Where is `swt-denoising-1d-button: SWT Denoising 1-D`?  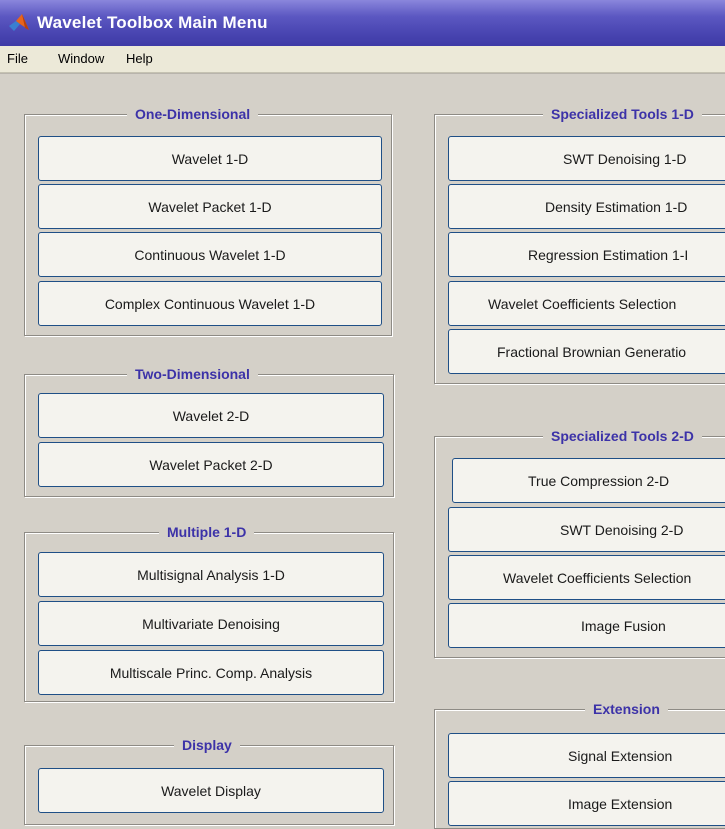 swt-denoising-1d-button: SWT Denoising 1-D is located at coordinates (586, 158).